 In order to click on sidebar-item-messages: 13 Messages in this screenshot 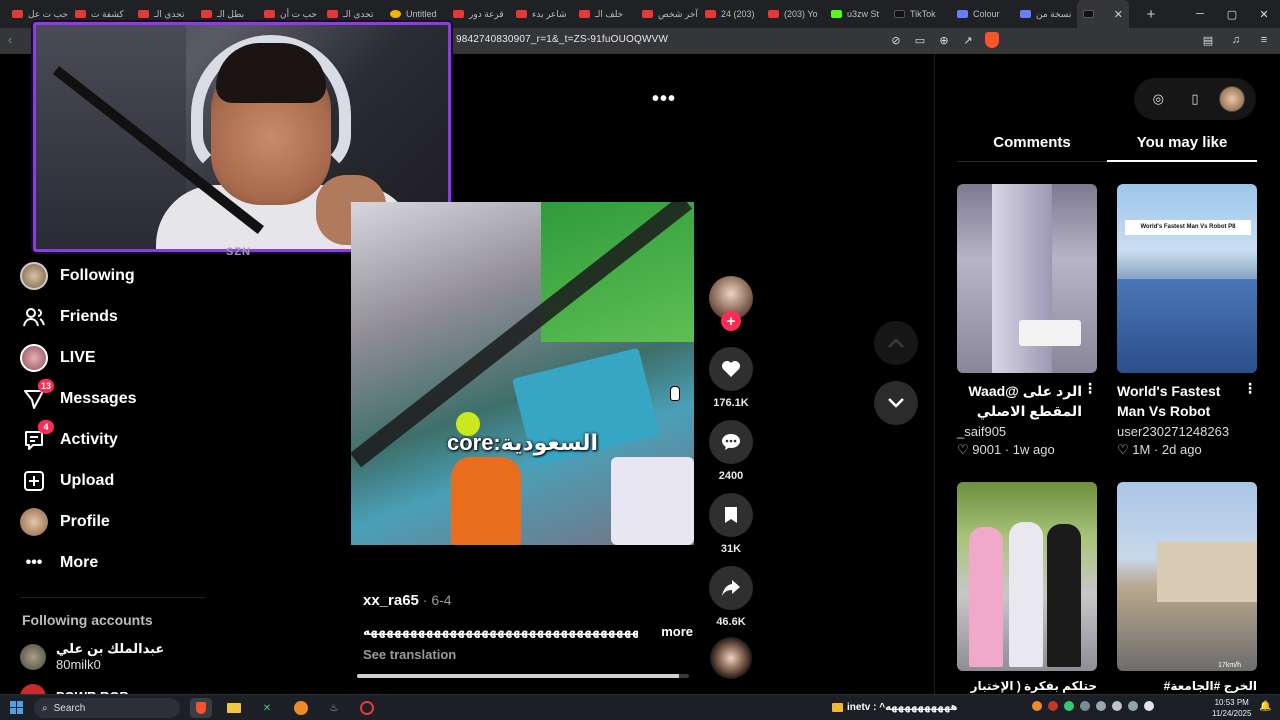, I will do `click(78, 396)`.